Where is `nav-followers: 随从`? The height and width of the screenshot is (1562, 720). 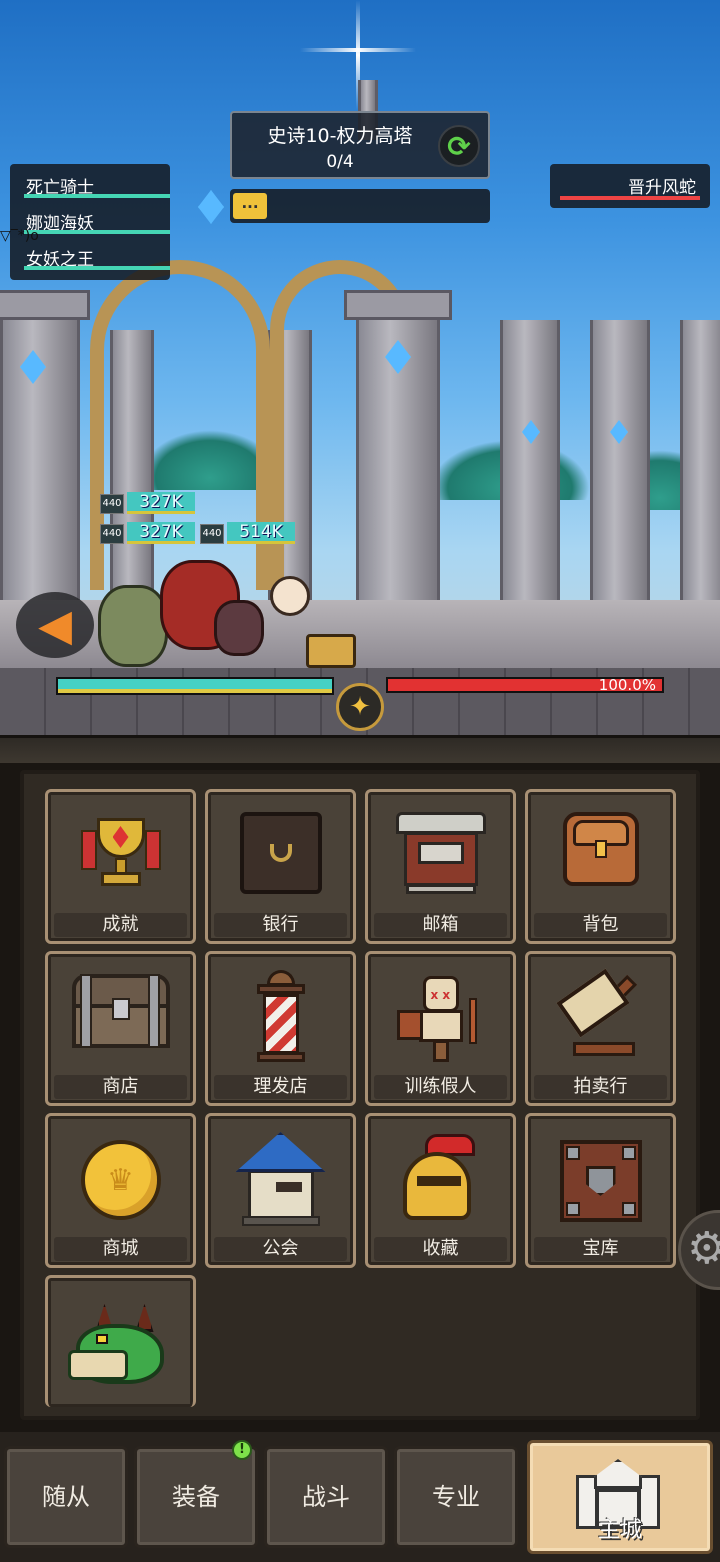
nav-followers: 随从 is located at coordinates (66, 1497).